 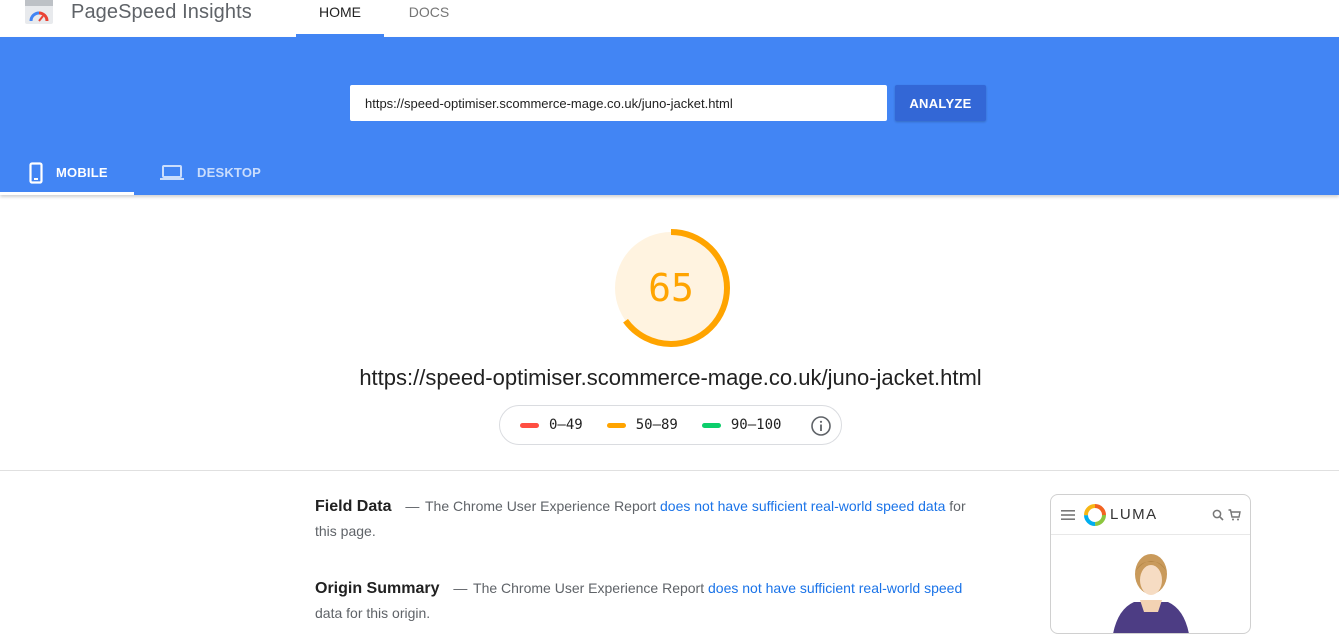 I want to click on mobile-phone-icon, so click(x=36, y=172).